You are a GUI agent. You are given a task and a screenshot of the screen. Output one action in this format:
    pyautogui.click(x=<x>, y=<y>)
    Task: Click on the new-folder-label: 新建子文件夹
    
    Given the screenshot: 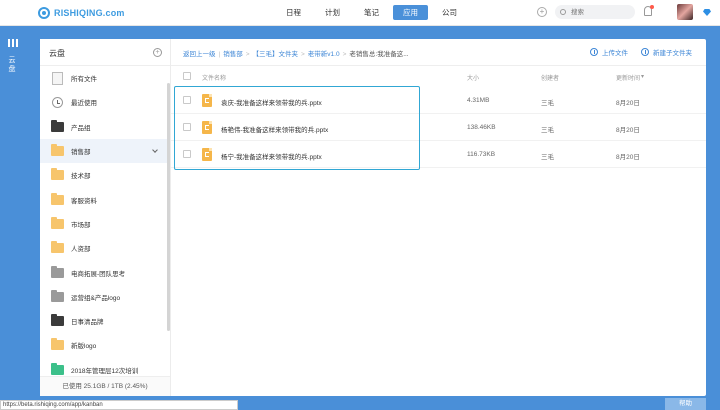 What is the action you would take?
    pyautogui.click(x=672, y=53)
    